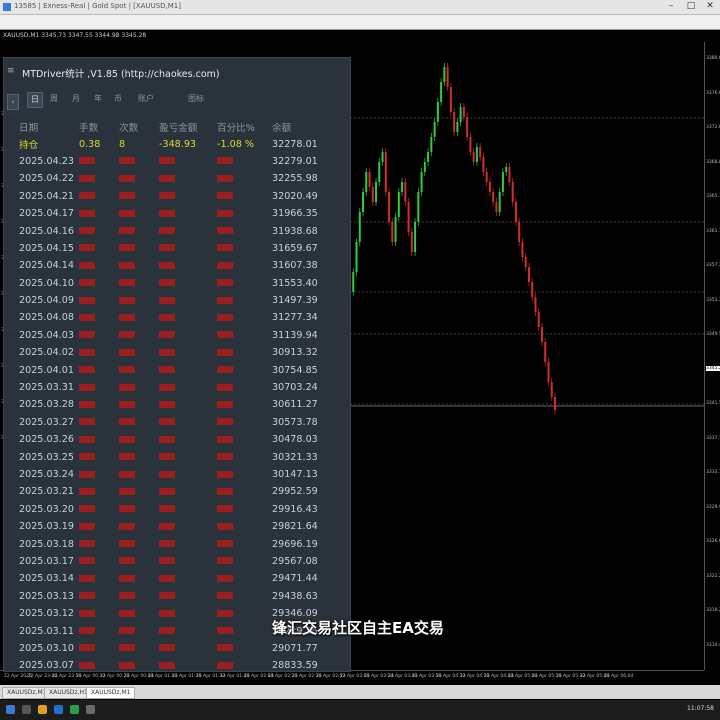  What do you see at coordinates (713, 368) in the screenshot?
I see `current-price-label: 3345.28` at bounding box center [713, 368].